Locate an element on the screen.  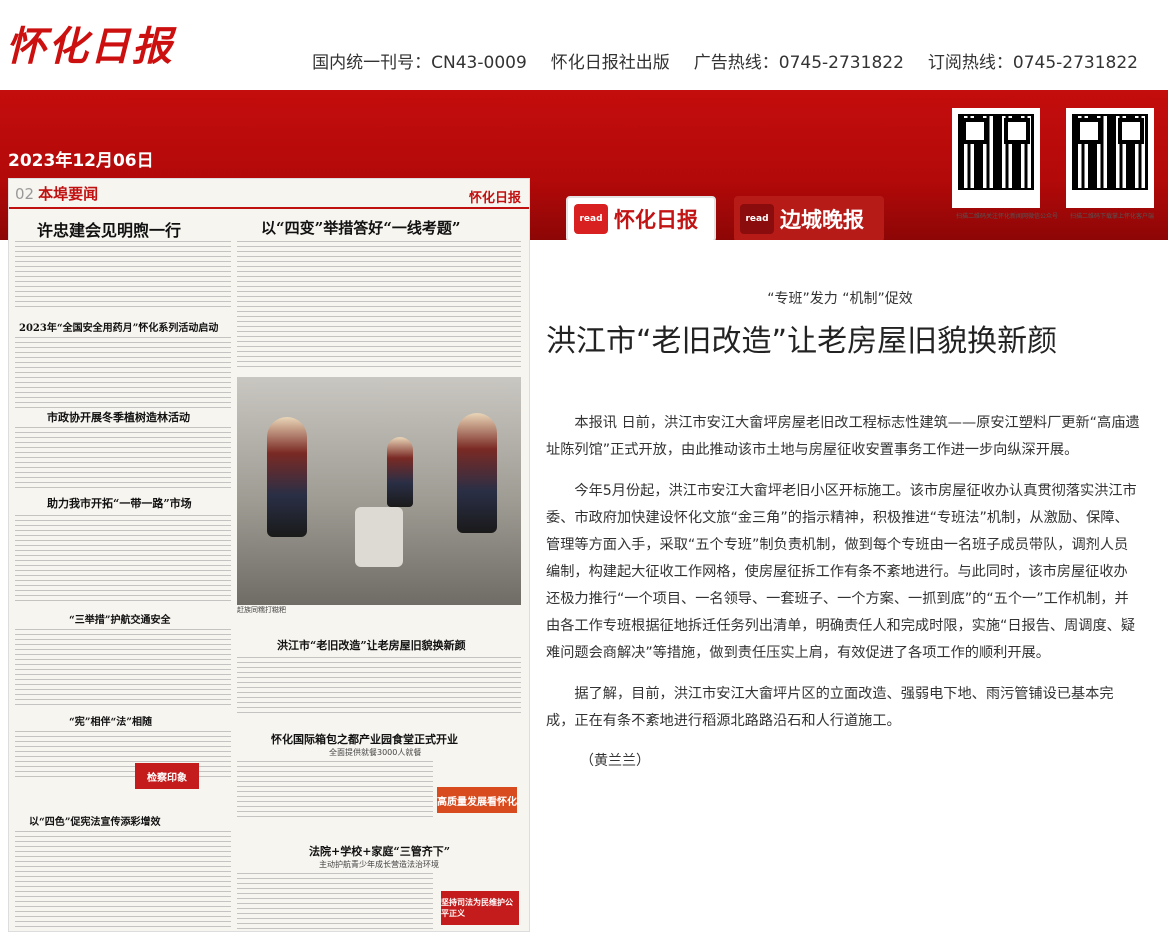
page-header: 02 本埠要闻 怀化日报 is located at coordinates (269, 194).